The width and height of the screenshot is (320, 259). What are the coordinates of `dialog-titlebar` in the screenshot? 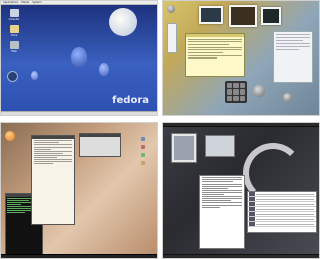 It's located at (215, 35).